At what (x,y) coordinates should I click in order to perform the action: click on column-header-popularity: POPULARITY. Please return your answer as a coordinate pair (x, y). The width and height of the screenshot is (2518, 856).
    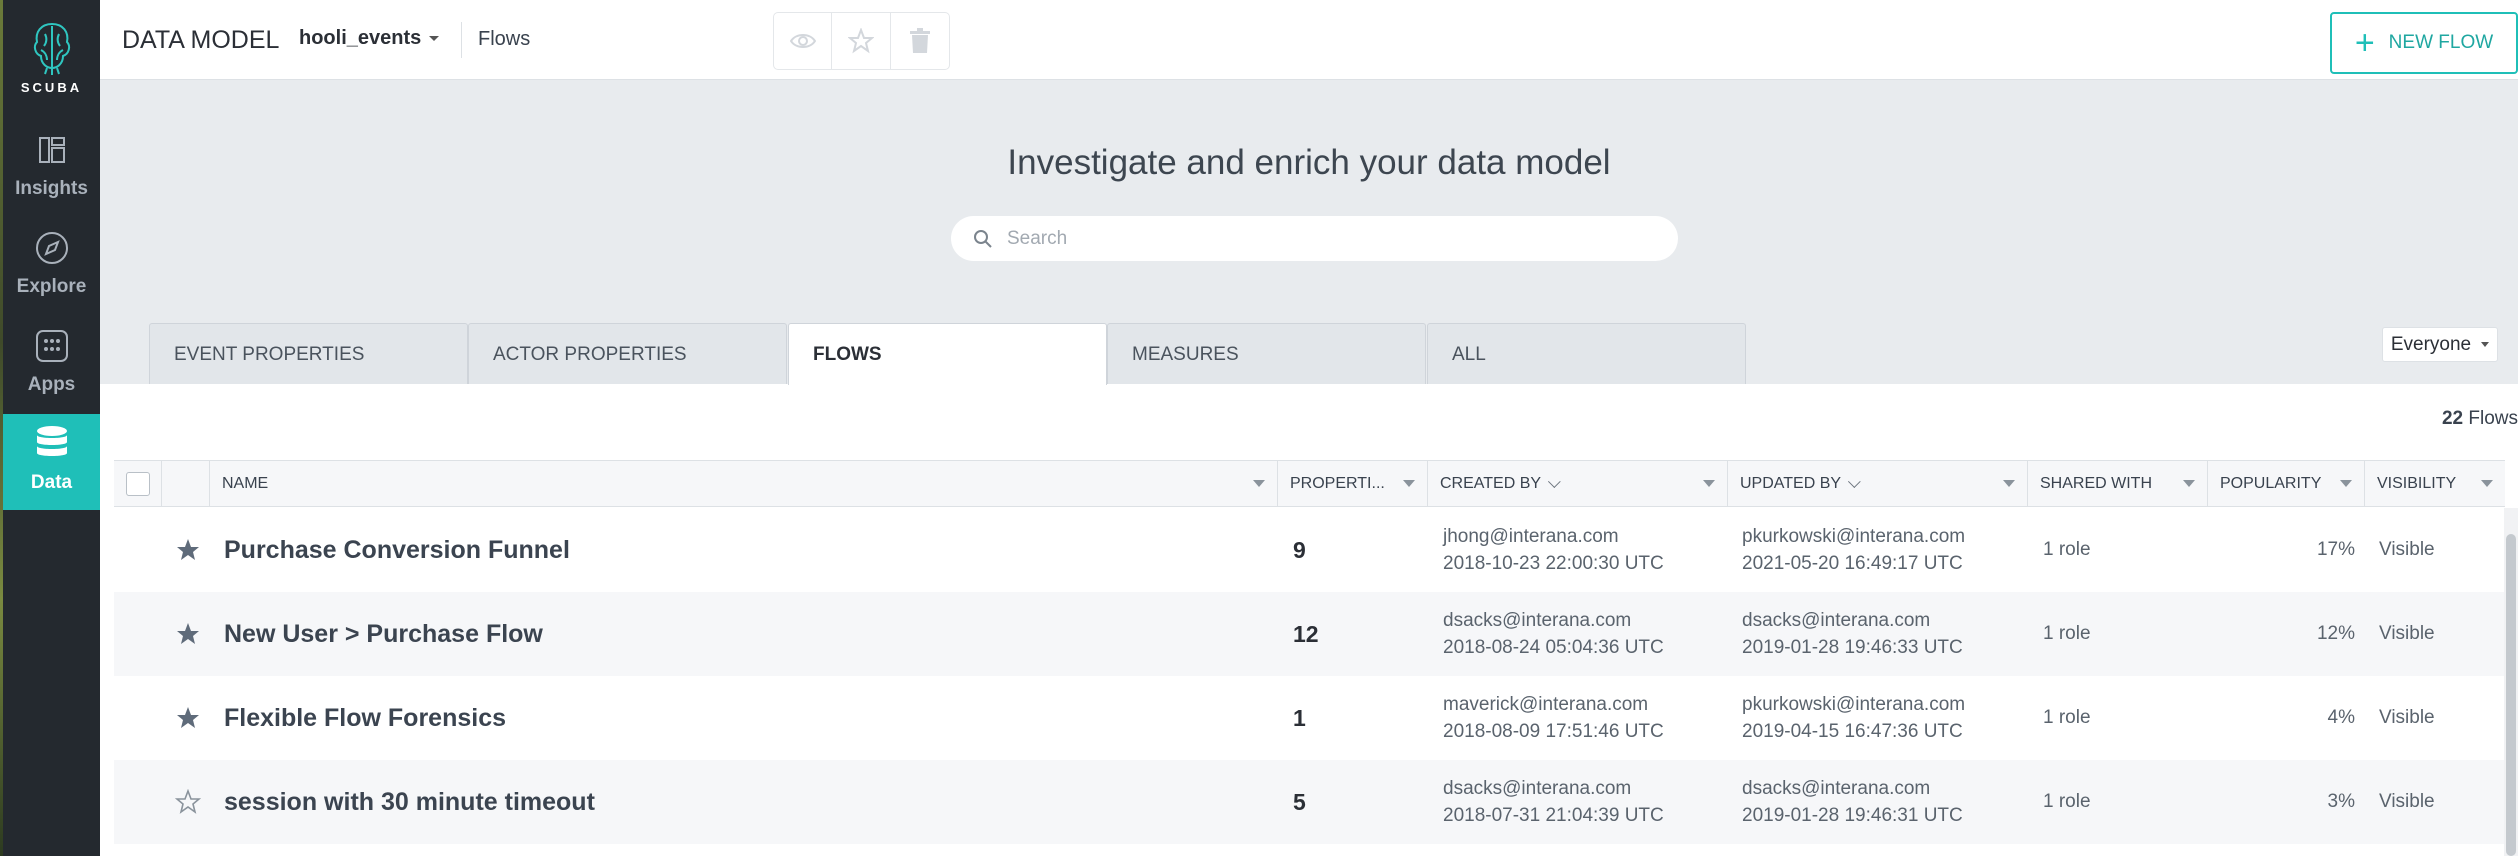
    Looking at the image, I should click on (2286, 484).